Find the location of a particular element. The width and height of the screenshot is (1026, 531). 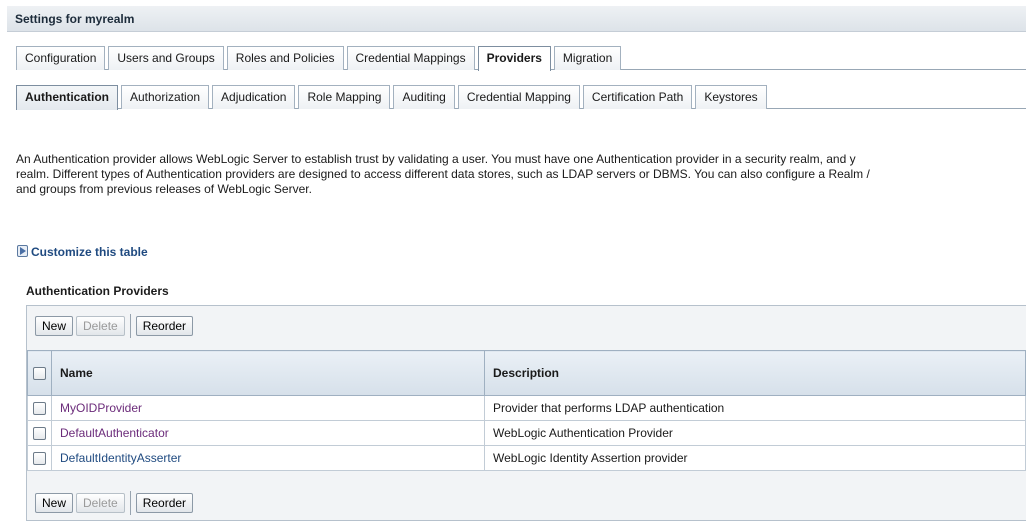

customize-table-label: Customize this table is located at coordinates (89, 252).